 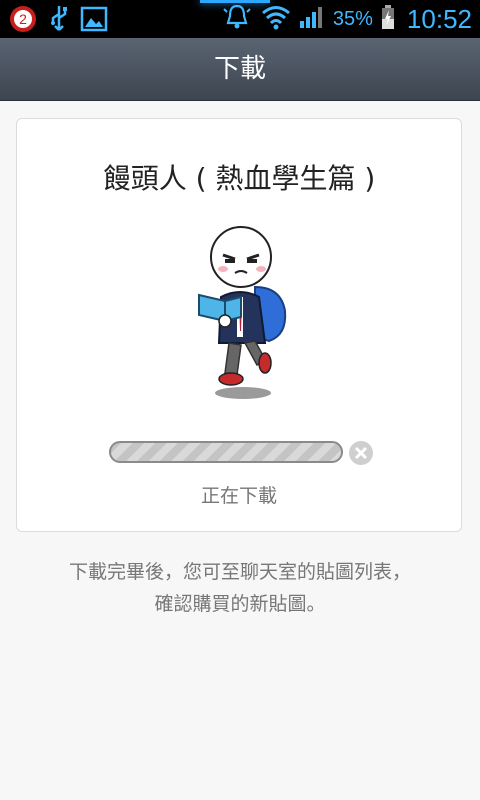 I want to click on notification-badge-icon: 2, so click(x=23, y=21).